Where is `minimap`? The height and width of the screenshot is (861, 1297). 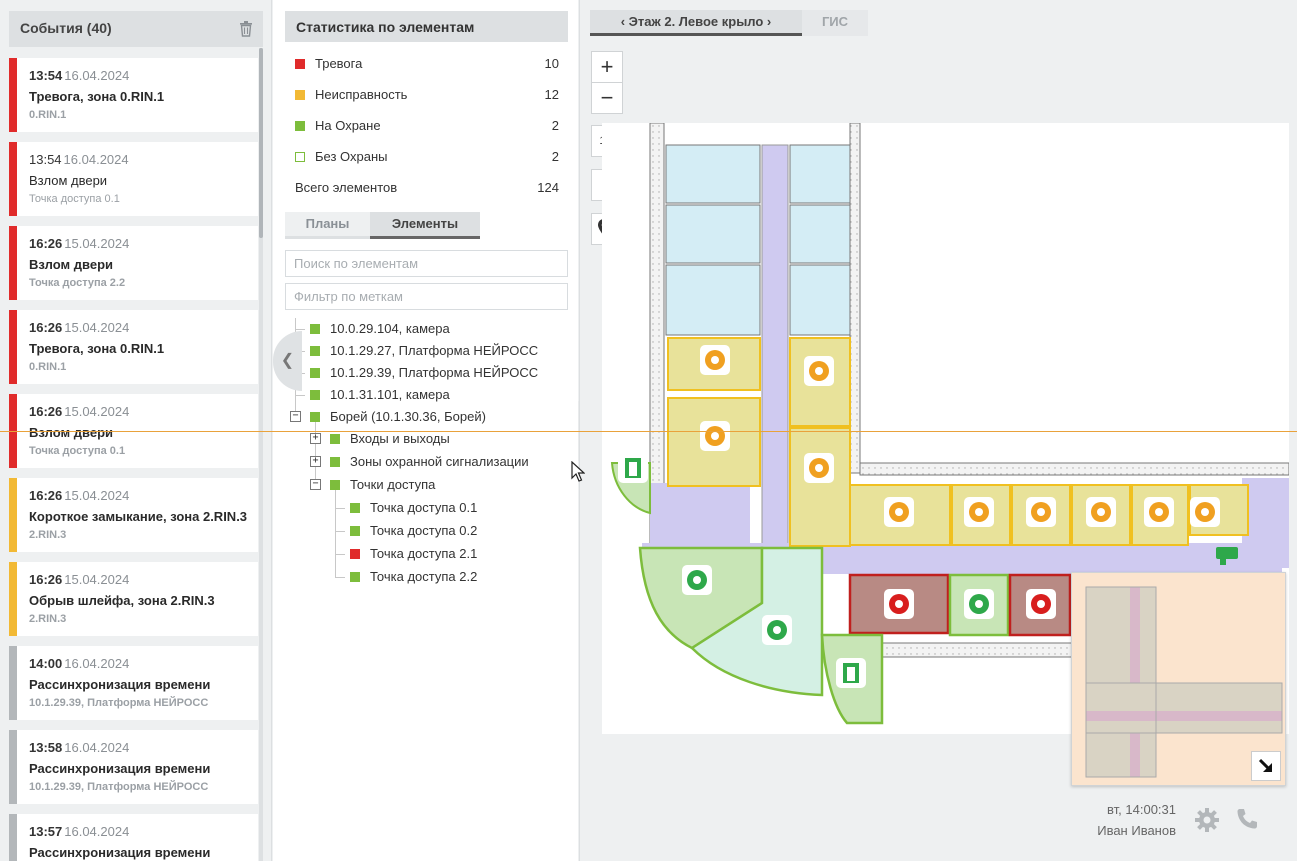
minimap is located at coordinates (1178, 679).